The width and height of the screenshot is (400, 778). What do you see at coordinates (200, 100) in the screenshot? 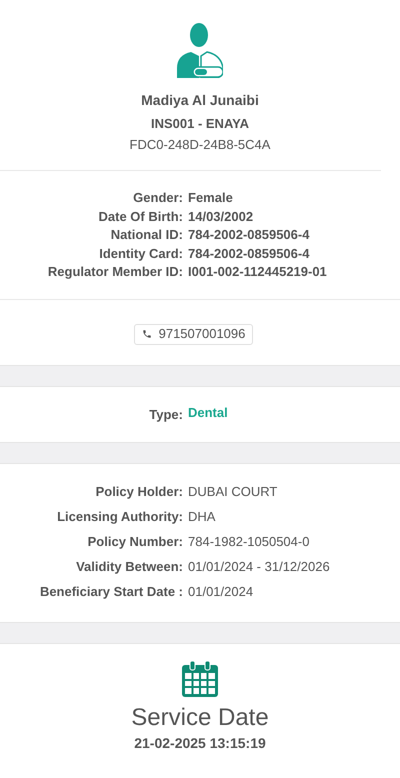
I see `patient-name: Madiya Al Junaibi` at bounding box center [200, 100].